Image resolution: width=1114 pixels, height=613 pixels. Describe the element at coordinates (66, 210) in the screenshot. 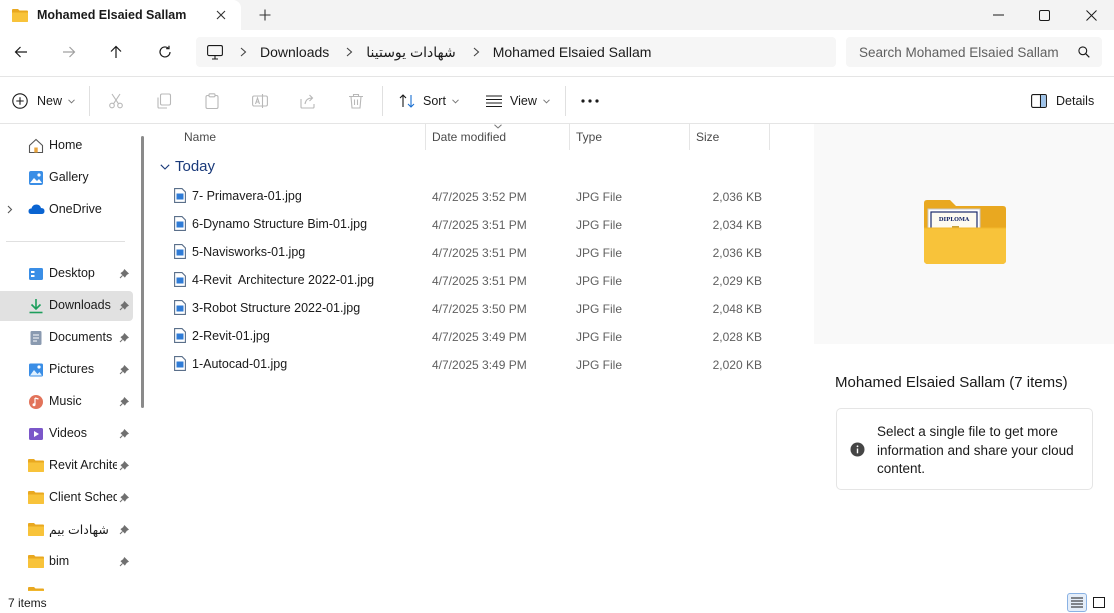

I see `sidebar-item-onedrive: OneDrive` at that location.